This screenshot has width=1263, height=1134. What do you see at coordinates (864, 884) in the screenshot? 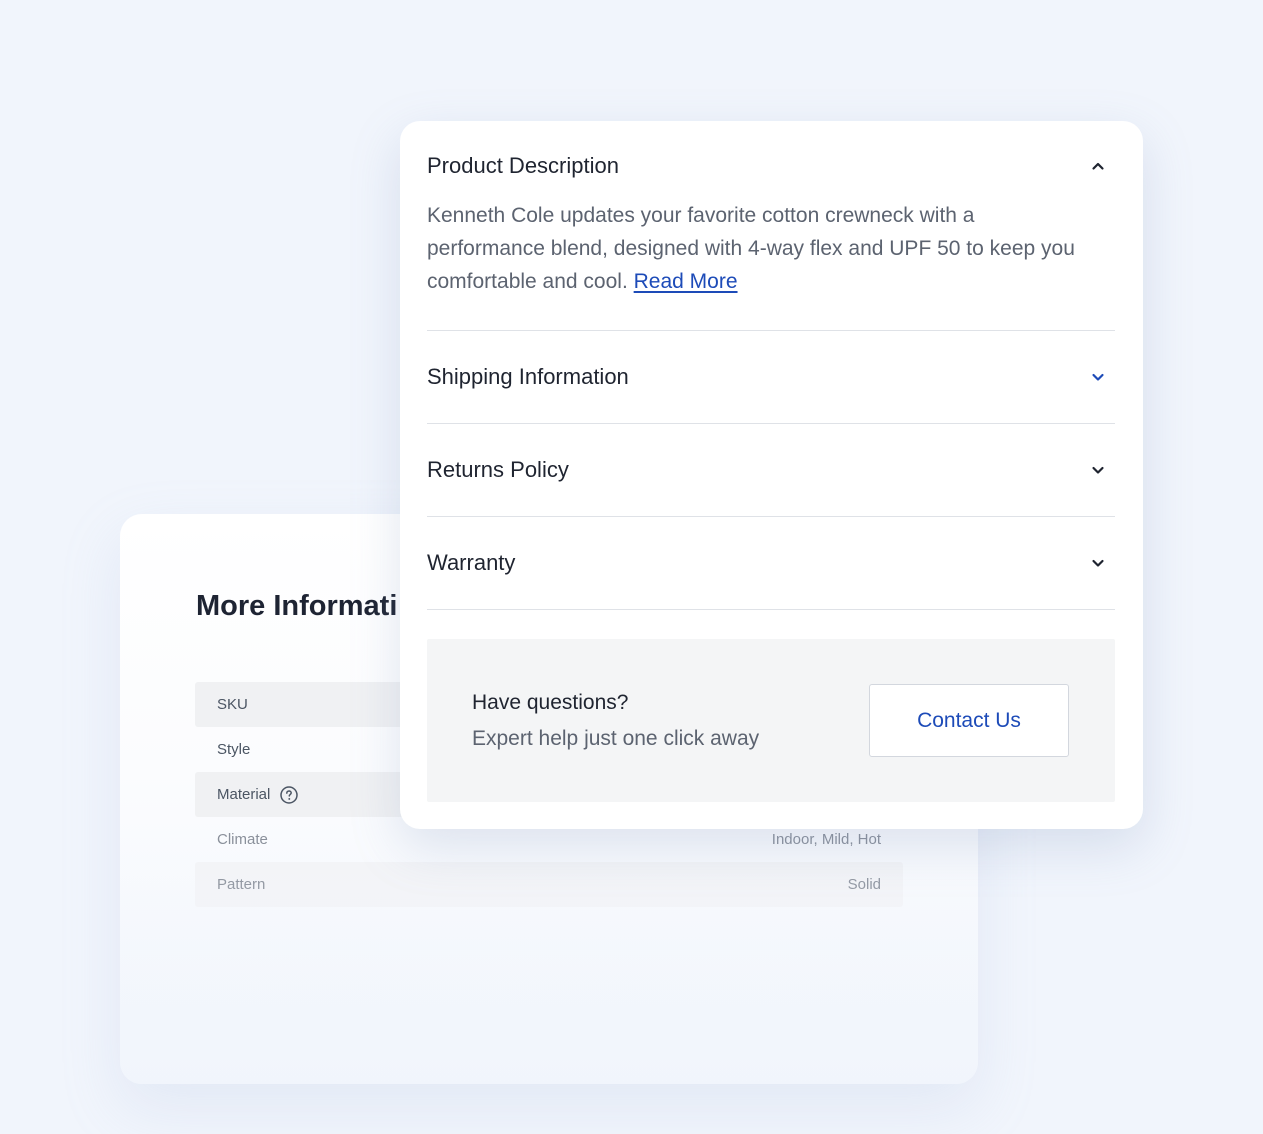
I see `info-row-value: Solid` at bounding box center [864, 884].